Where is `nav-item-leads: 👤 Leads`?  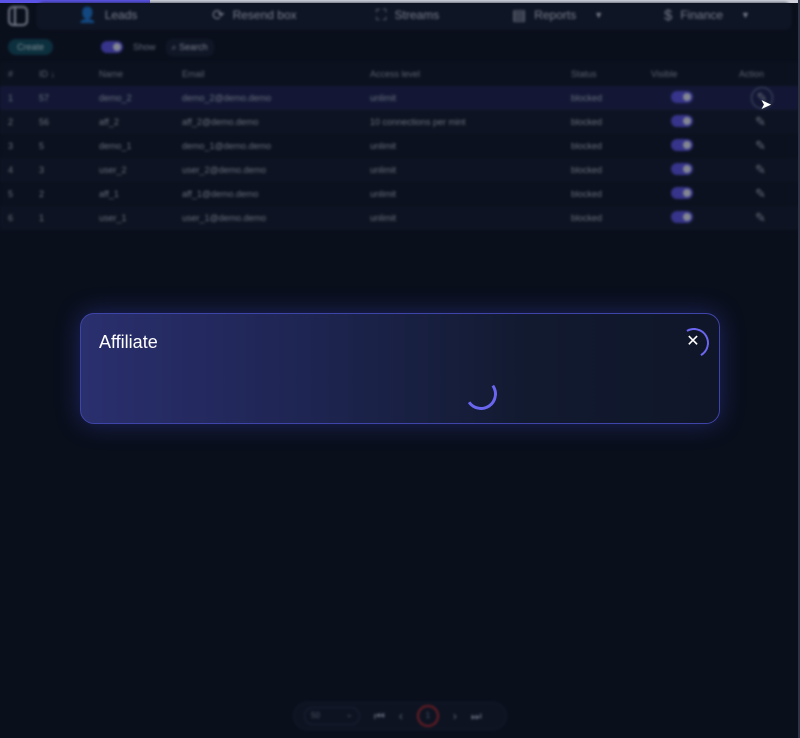 nav-item-leads: 👤 Leads is located at coordinates (107, 15).